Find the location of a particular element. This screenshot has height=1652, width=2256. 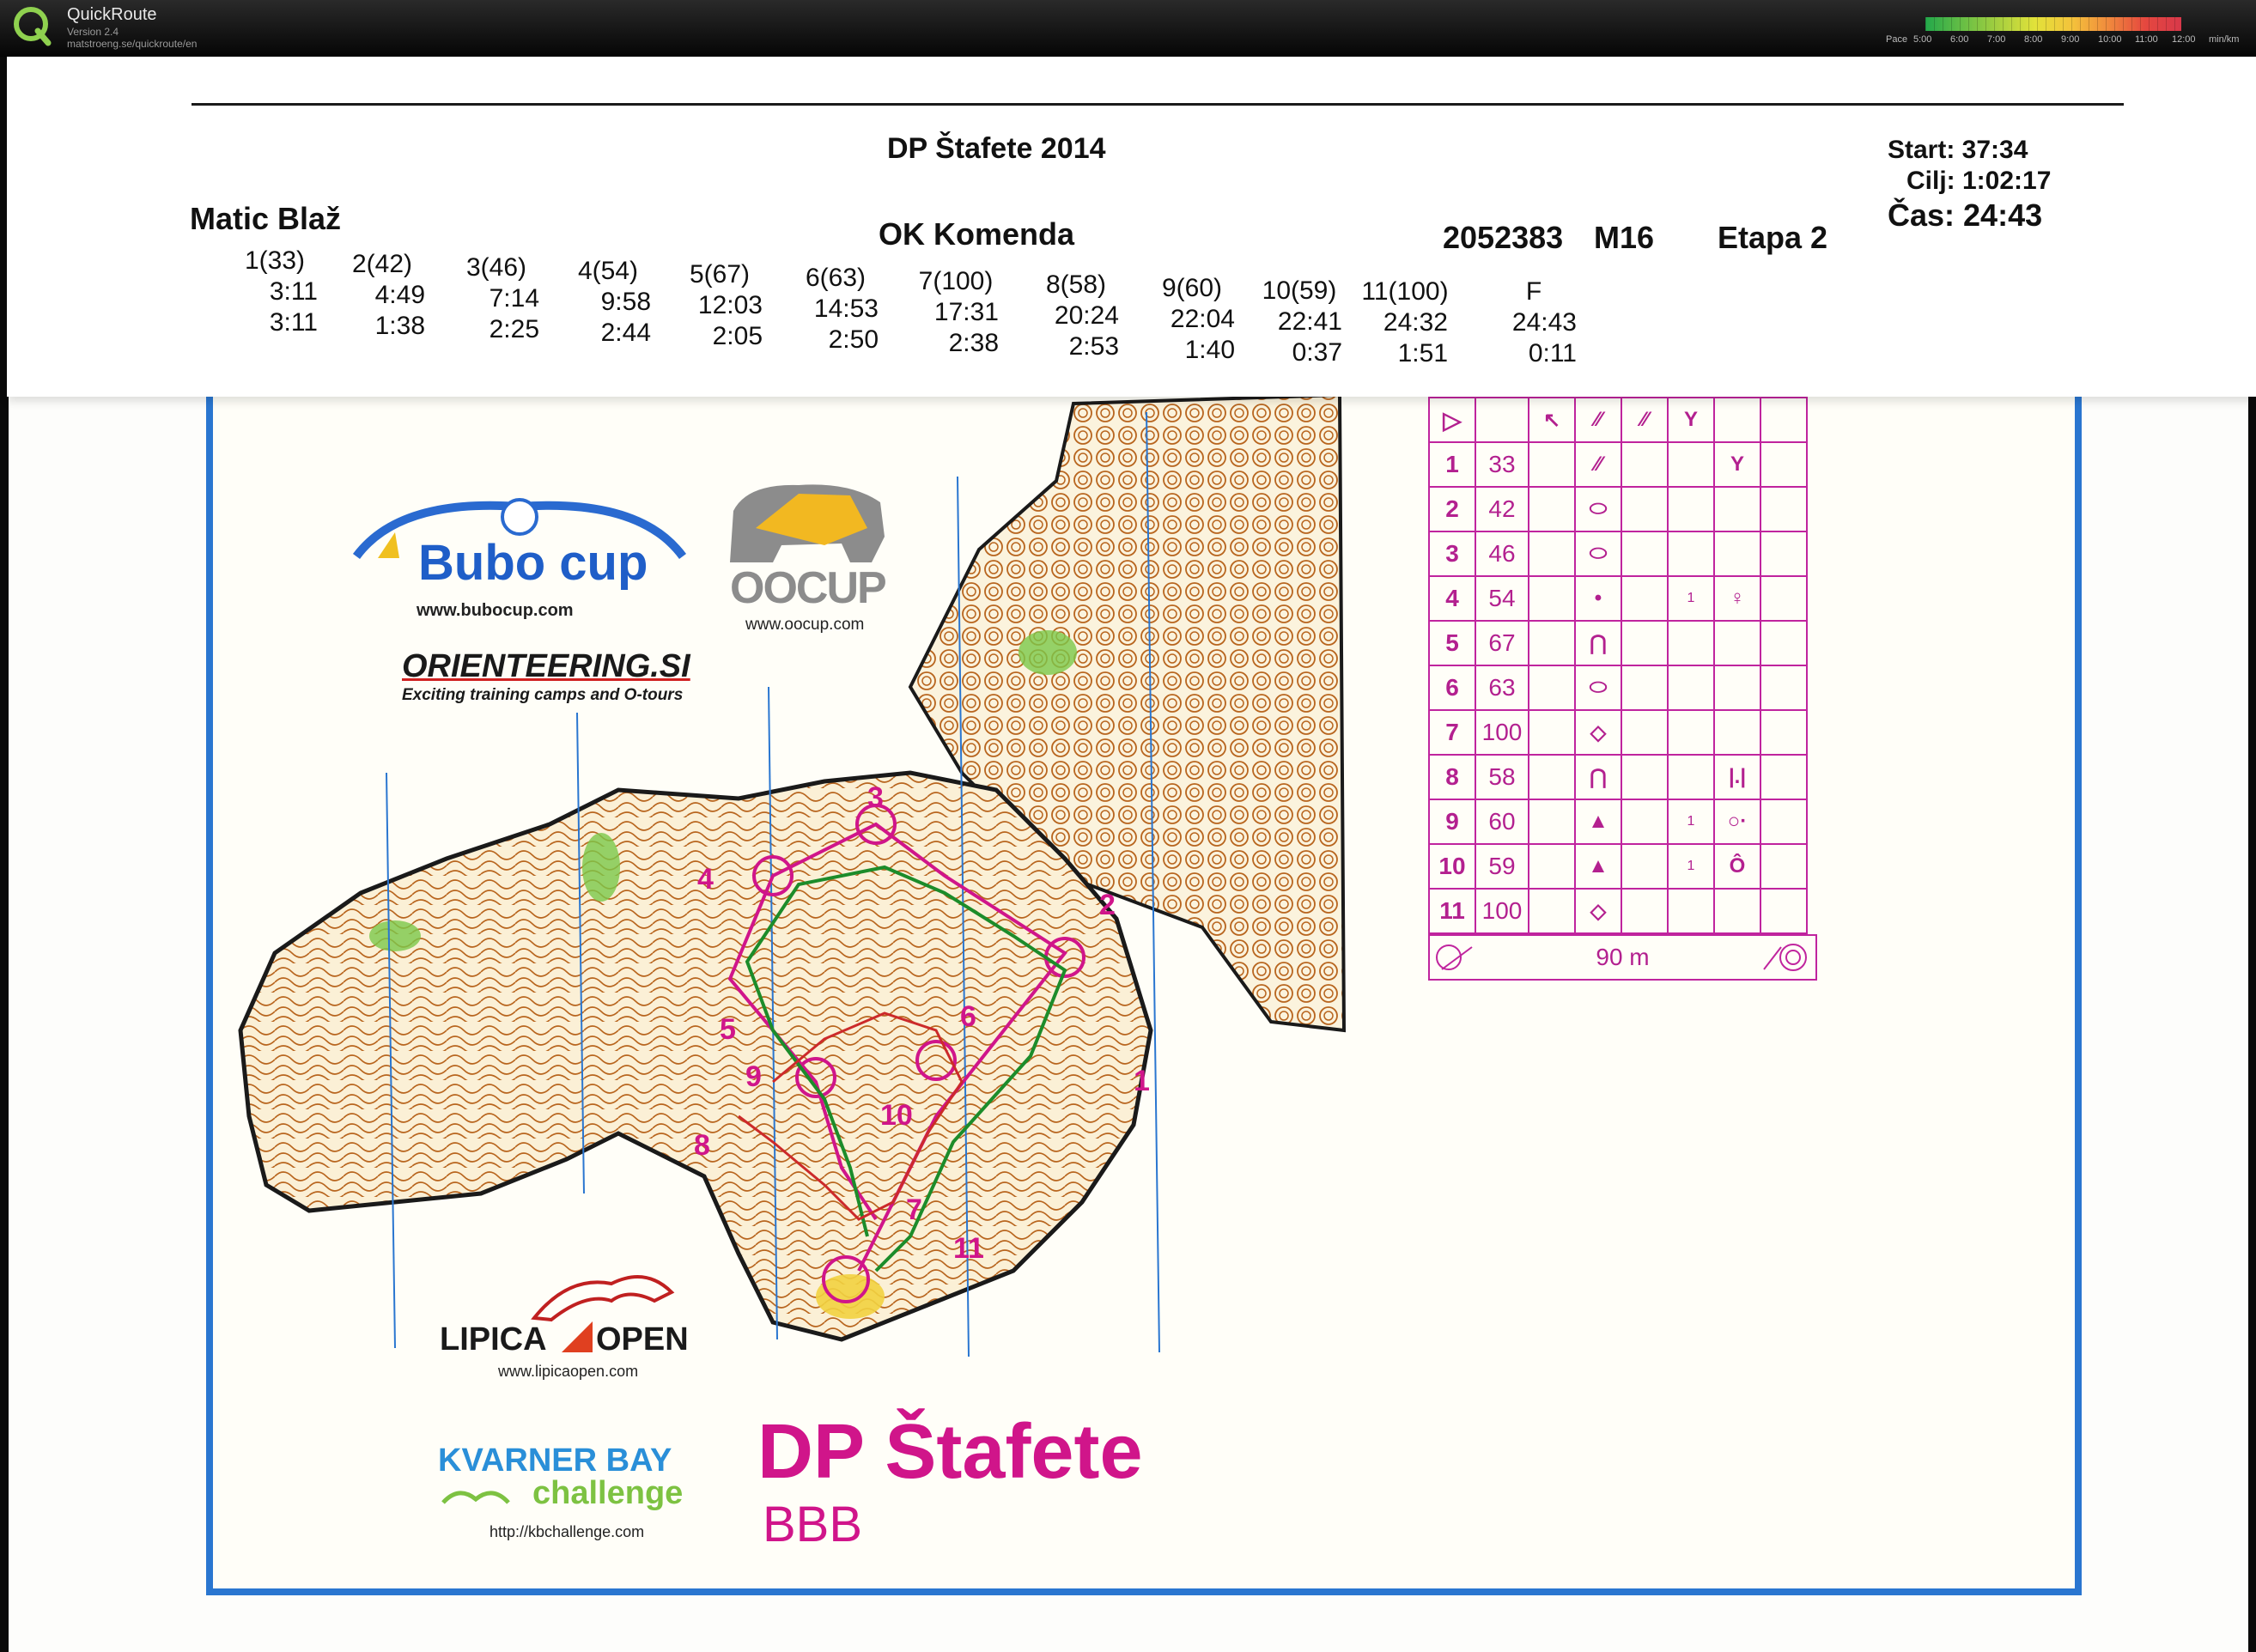

wave-icon is located at coordinates (475, 1497).